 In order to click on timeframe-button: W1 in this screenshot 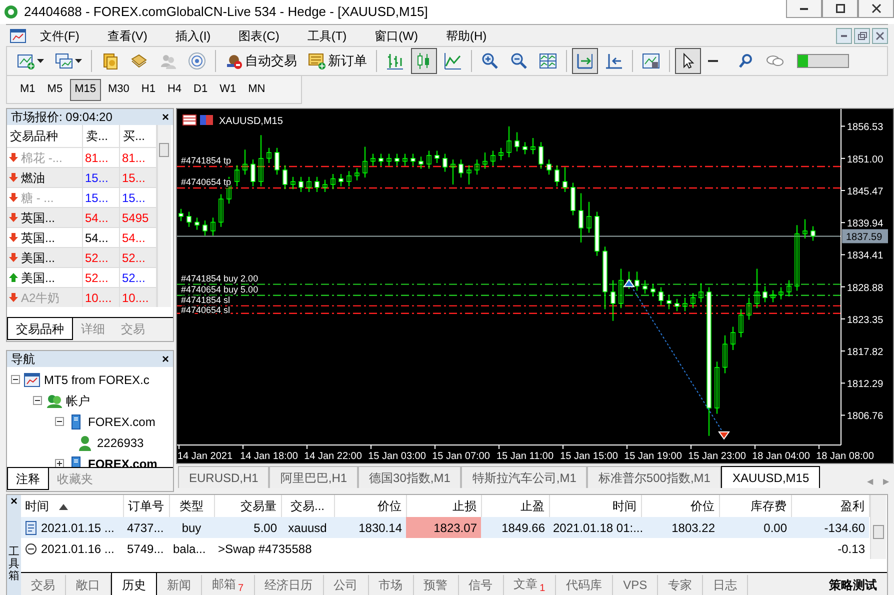, I will do `click(228, 89)`.